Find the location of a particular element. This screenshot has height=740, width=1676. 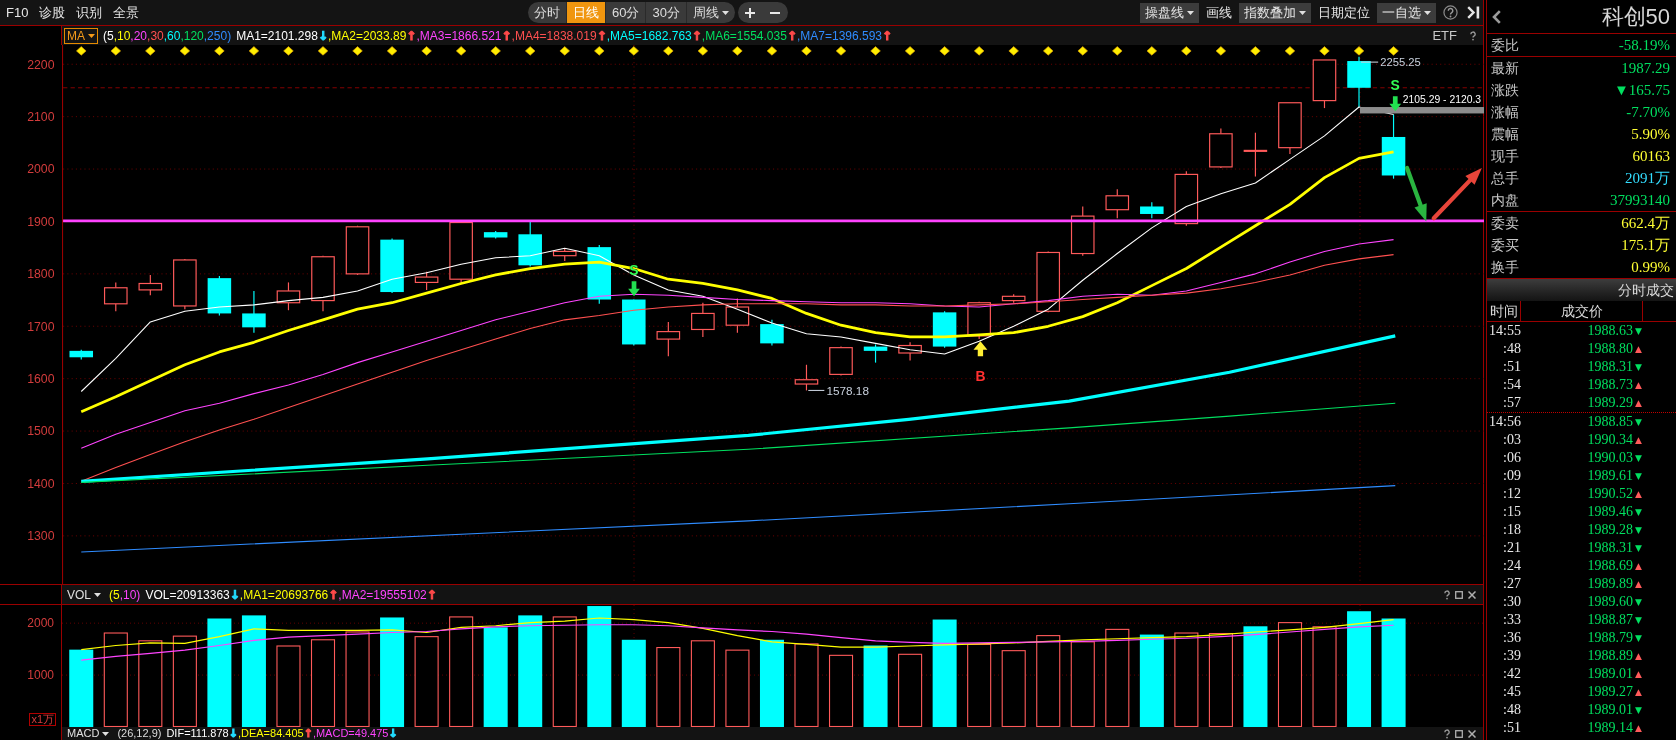

indicator-dropdown: MACD is located at coordinates (88, 733).